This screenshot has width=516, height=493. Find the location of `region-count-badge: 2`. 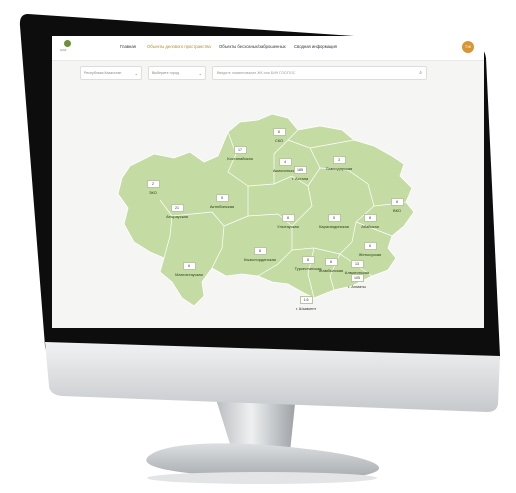

region-count-badge: 2 is located at coordinates (153, 184).